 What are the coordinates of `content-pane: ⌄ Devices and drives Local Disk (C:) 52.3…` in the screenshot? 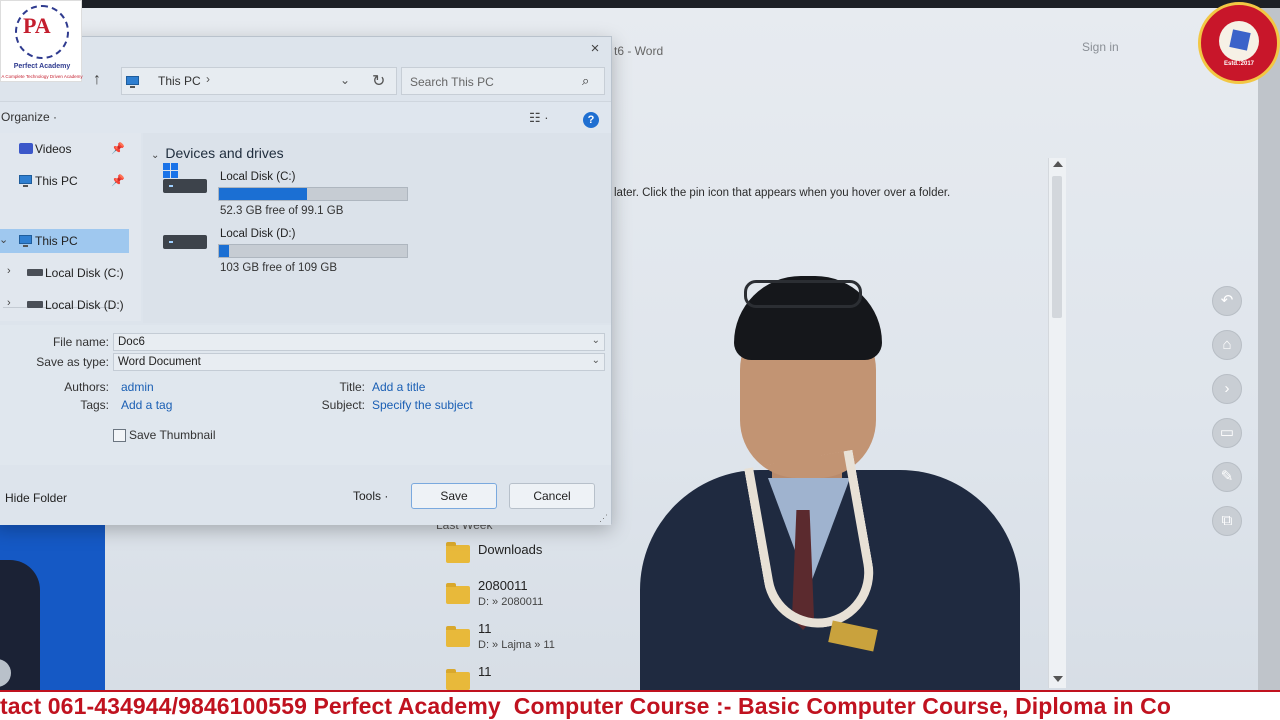 It's located at (377, 228).